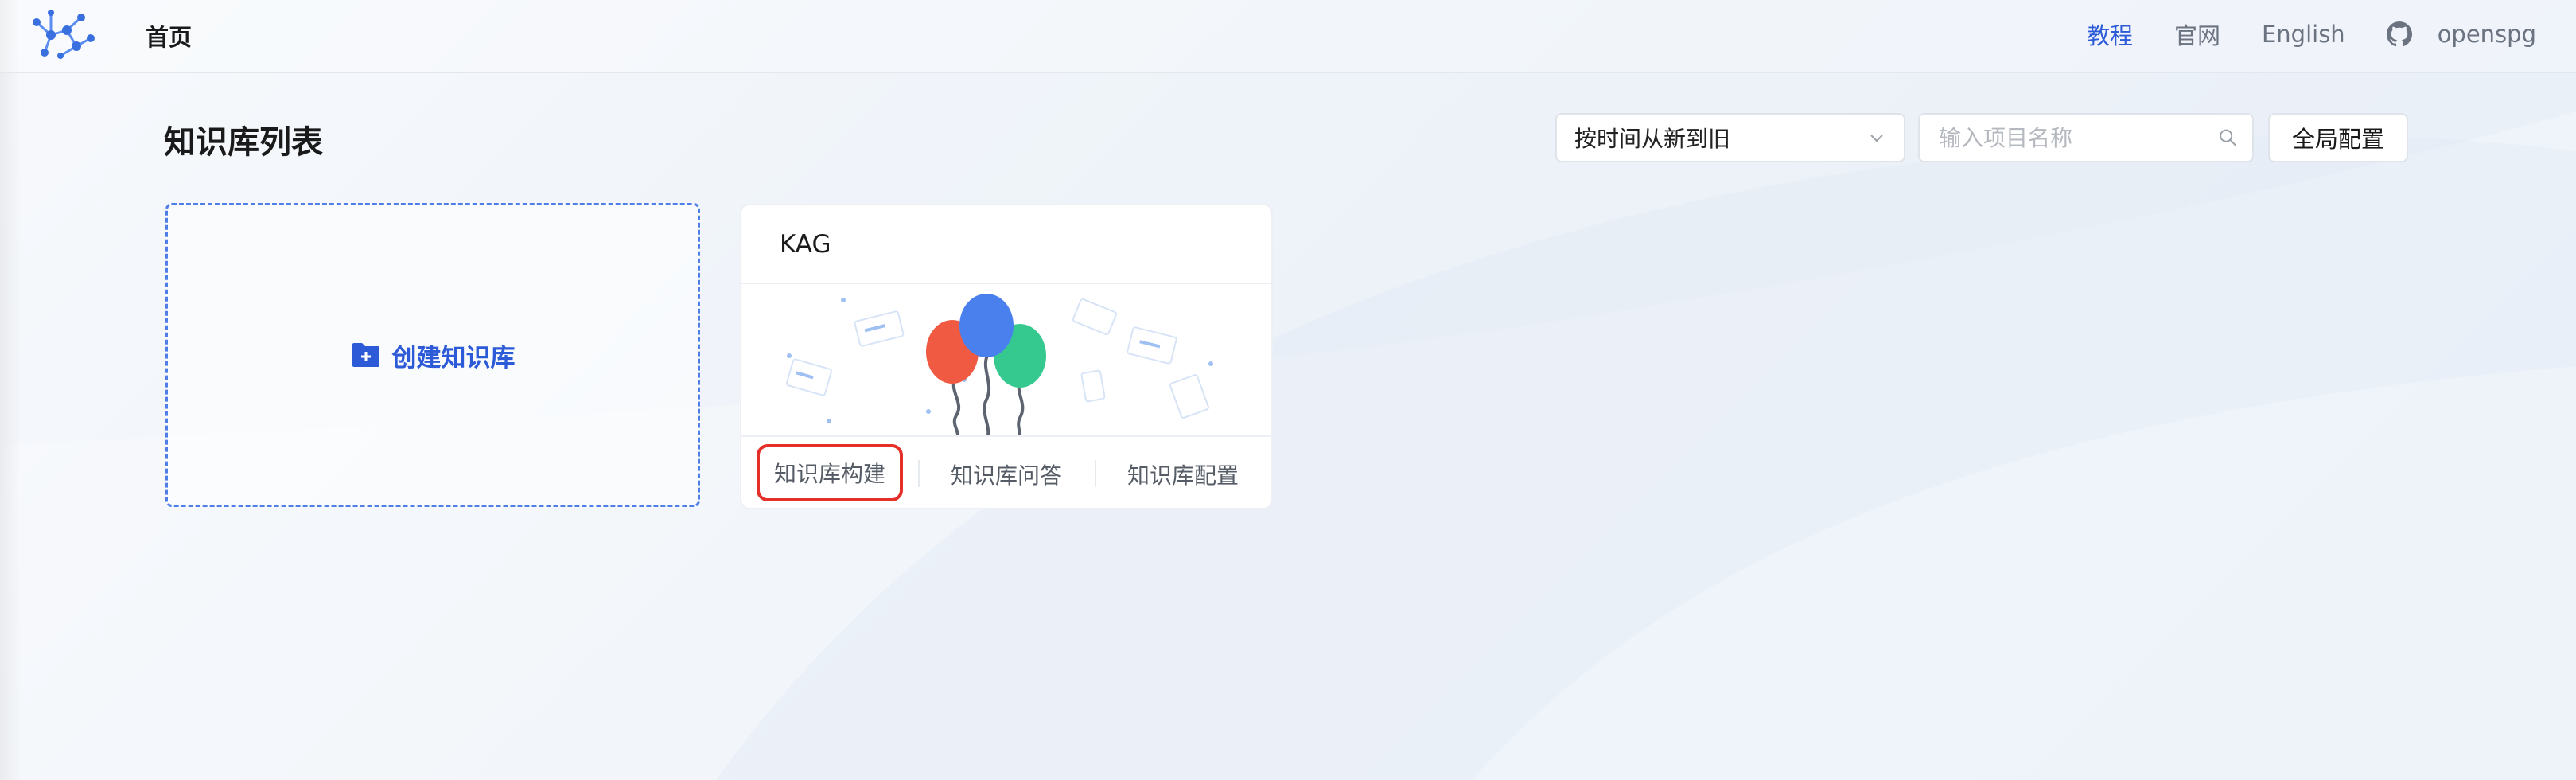  Describe the element at coordinates (454, 357) in the screenshot. I see `create-knowledge-base-label: 创建知识库` at that location.